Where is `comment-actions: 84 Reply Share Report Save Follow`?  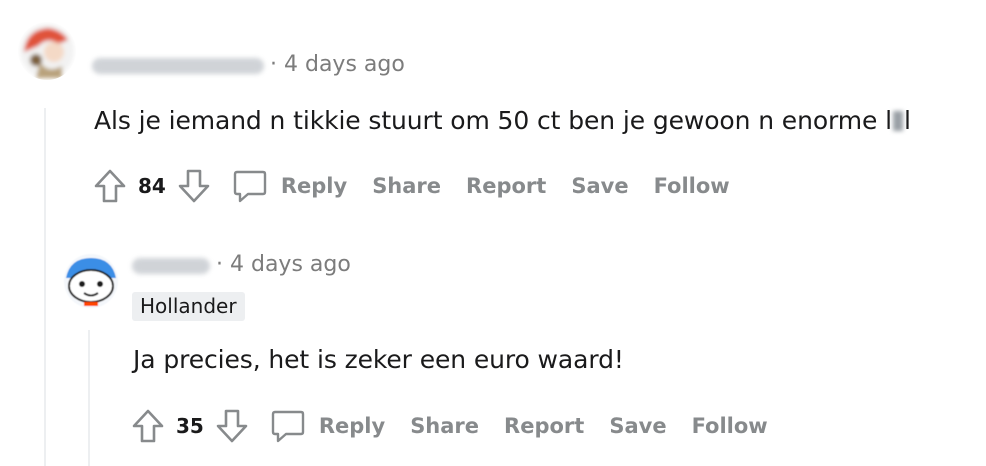 comment-actions: 84 Reply Share Report Save Follow is located at coordinates (410, 186).